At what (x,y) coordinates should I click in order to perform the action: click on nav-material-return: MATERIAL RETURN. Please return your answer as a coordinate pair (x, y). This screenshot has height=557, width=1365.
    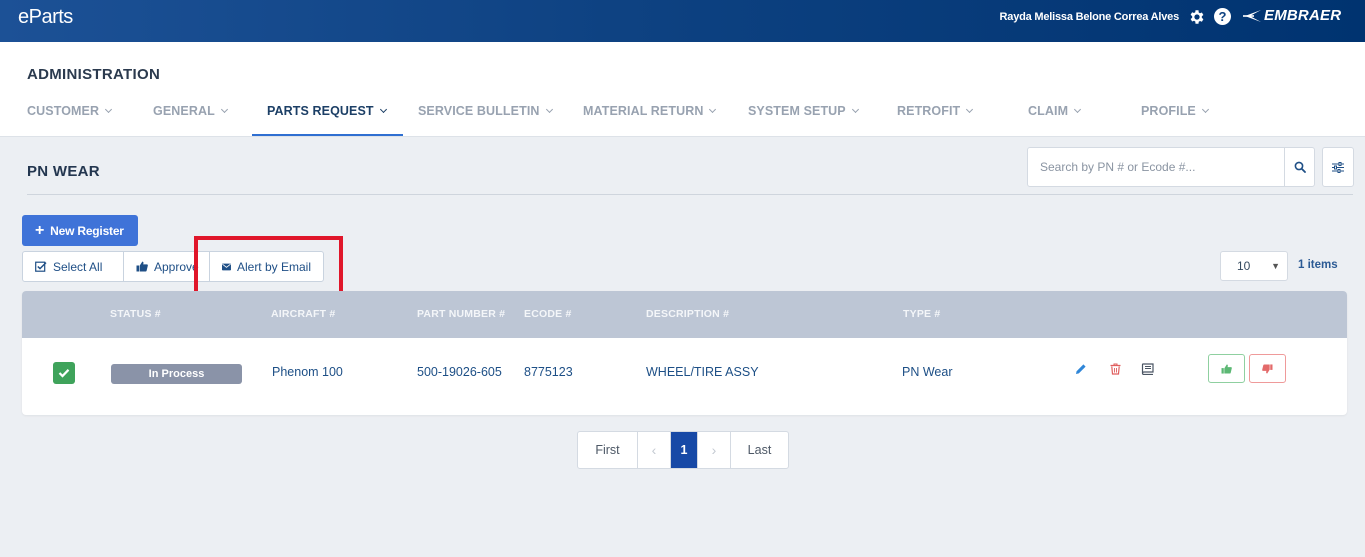
    Looking at the image, I should click on (650, 111).